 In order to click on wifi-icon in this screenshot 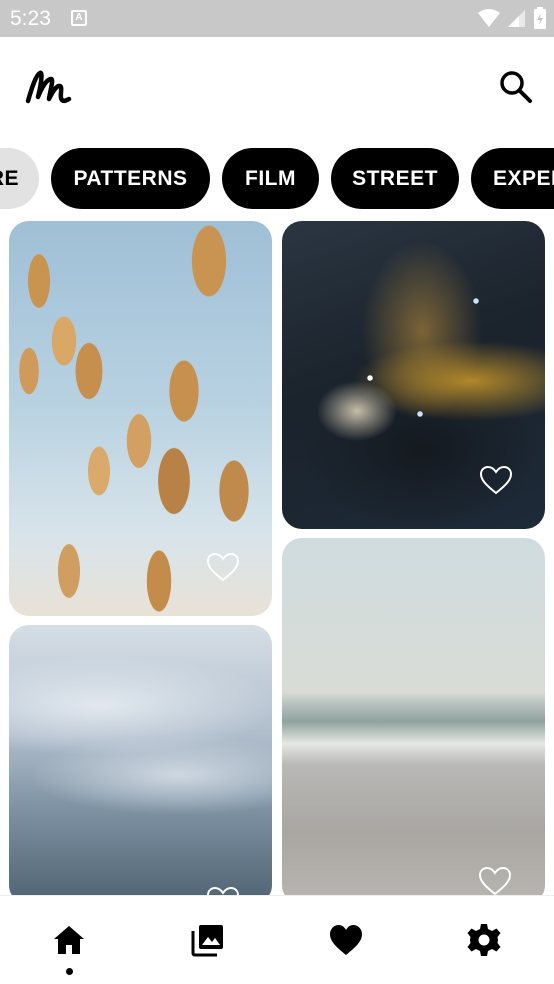, I will do `click(489, 18)`.